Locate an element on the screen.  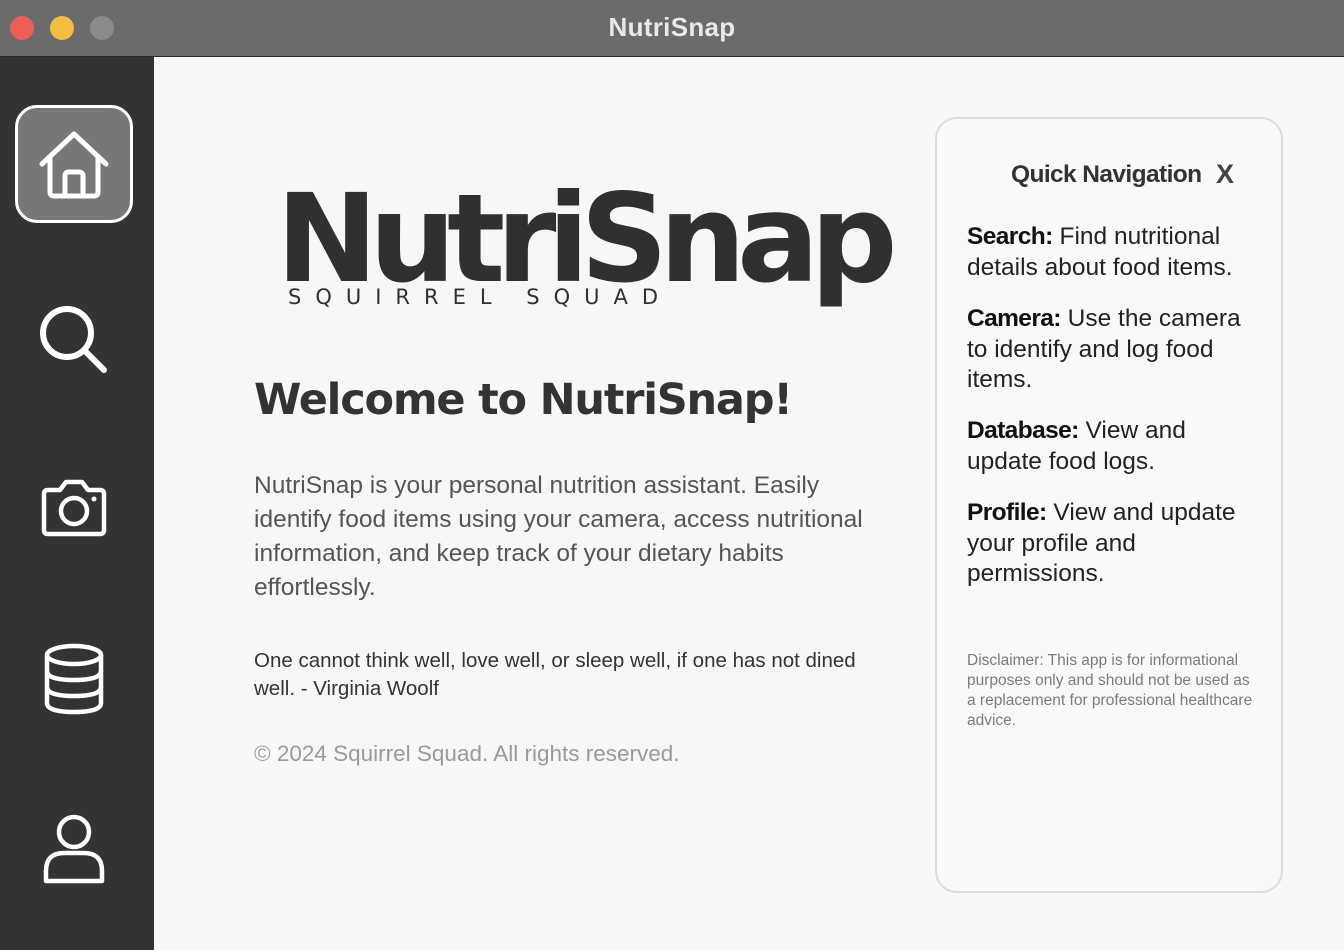
search-icon is located at coordinates (74, 340).